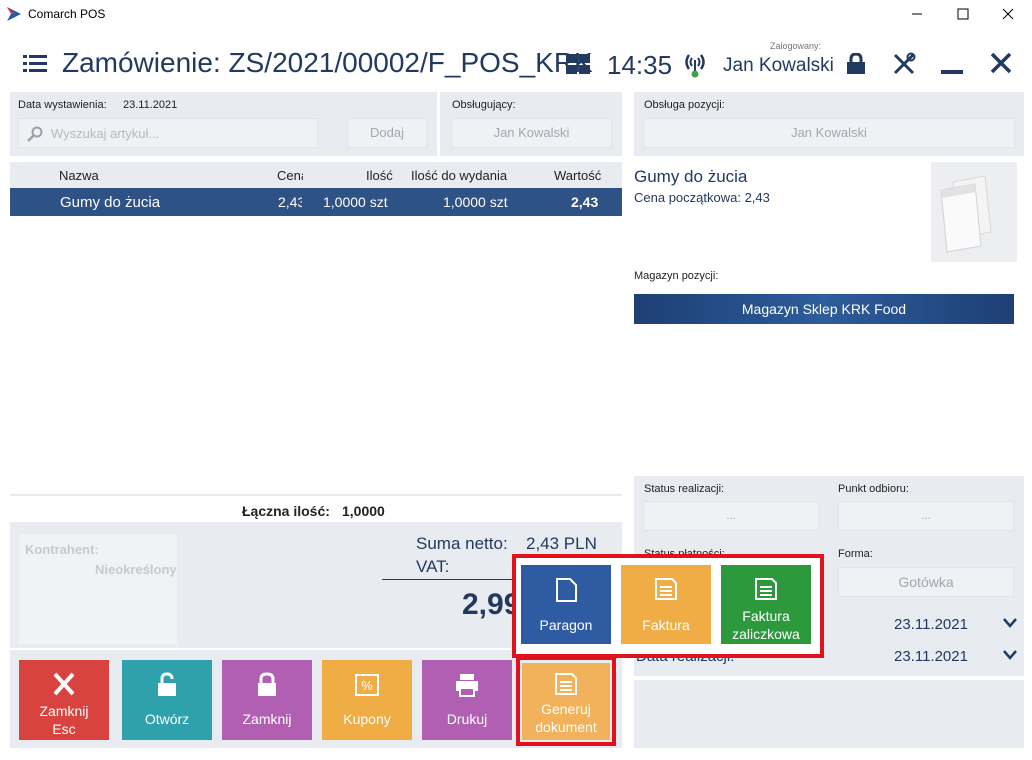 This screenshot has width=1032, height=760. Describe the element at coordinates (67, 14) in the screenshot. I see `window-title: Comarch POS` at that location.